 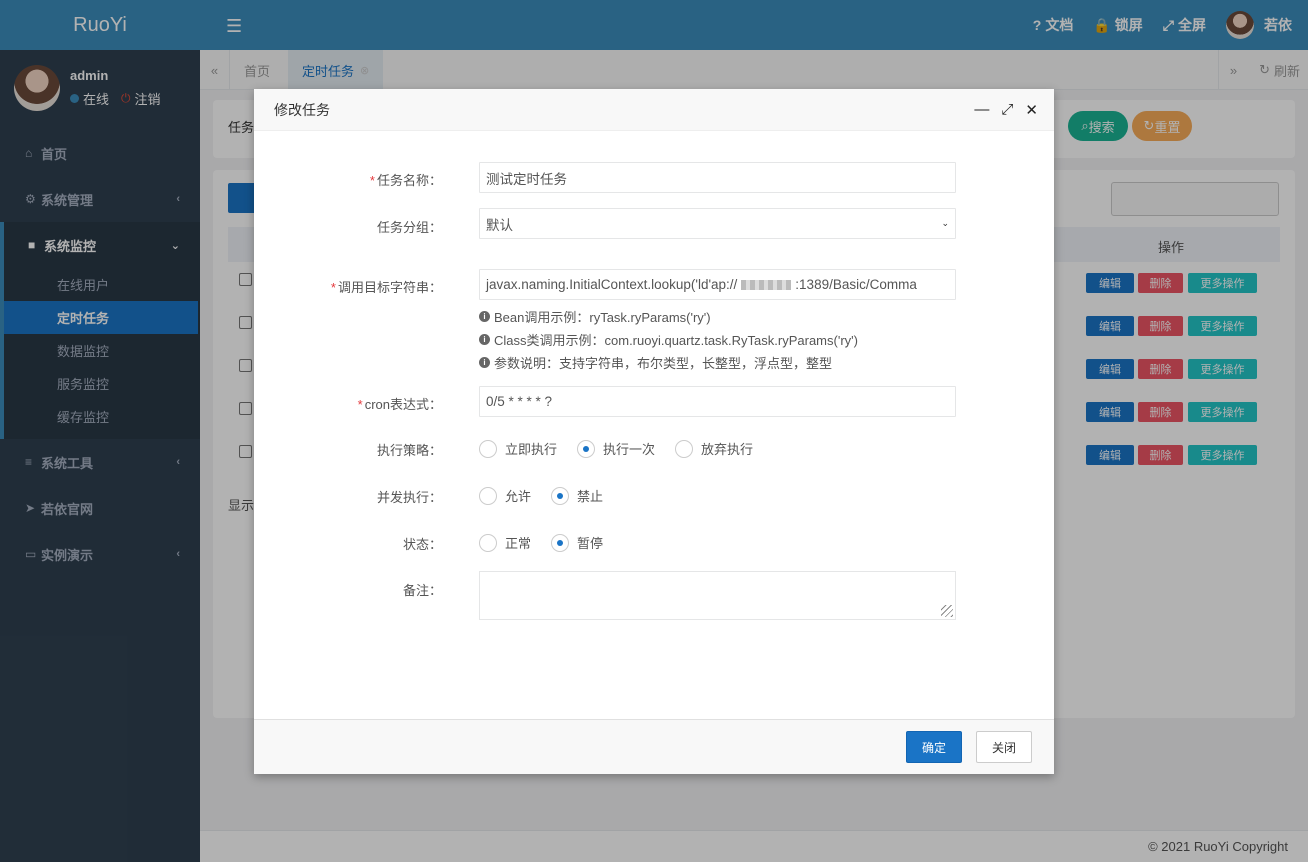 What do you see at coordinates (518, 448) in the screenshot?
I see `policy-immediate-radio: 立即执行` at bounding box center [518, 448].